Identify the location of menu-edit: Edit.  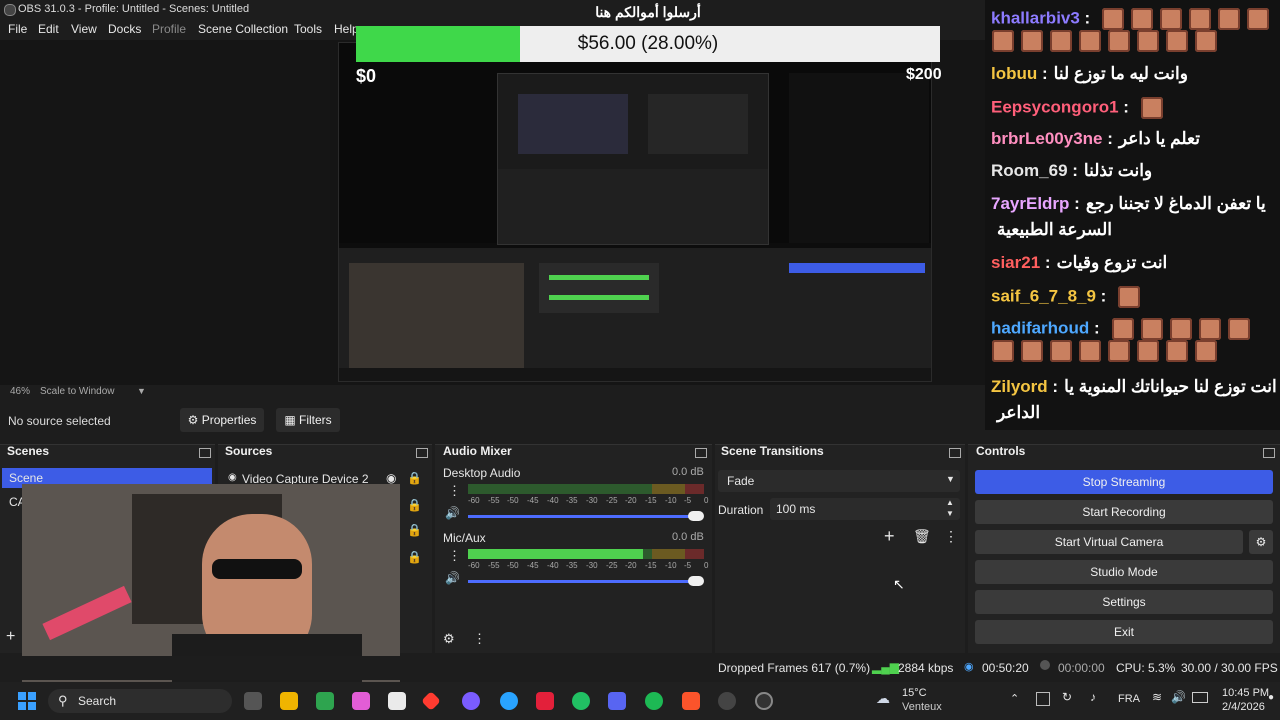
(48, 29).